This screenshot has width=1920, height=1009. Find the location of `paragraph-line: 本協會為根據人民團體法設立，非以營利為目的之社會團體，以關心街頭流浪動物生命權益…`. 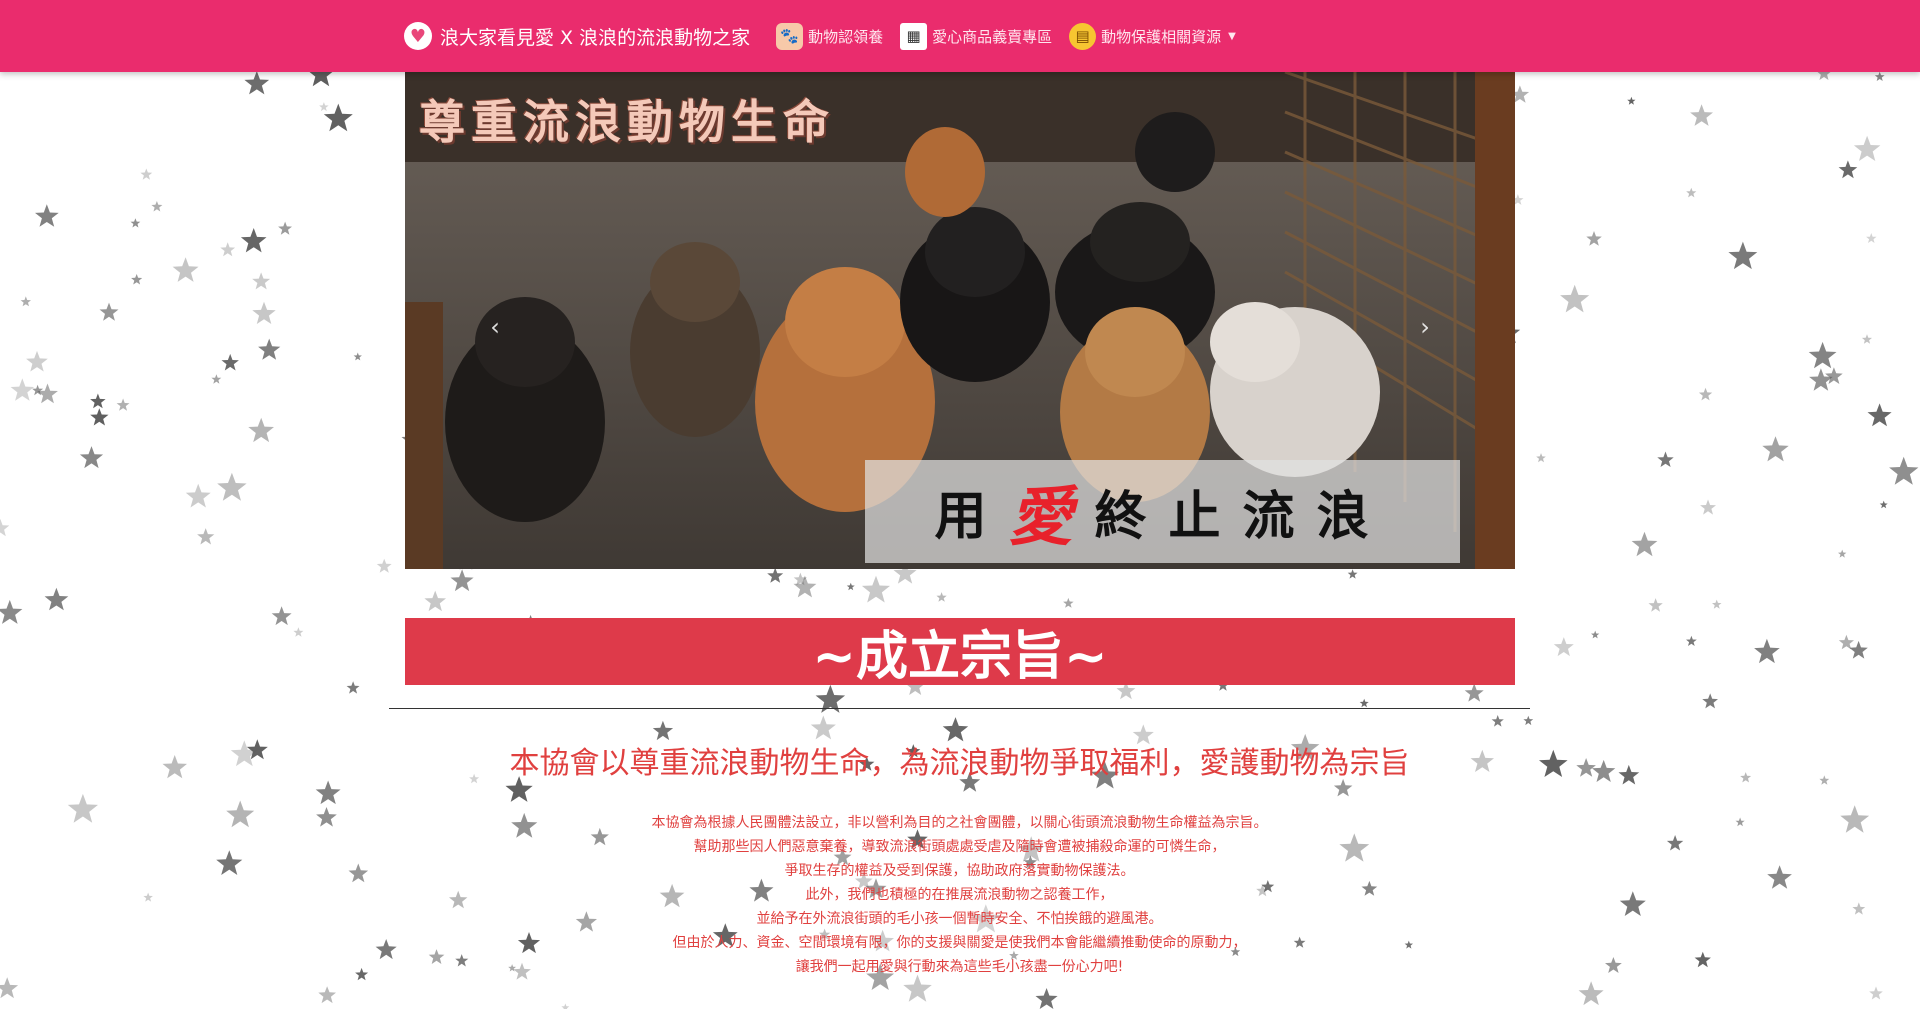

paragraph-line: 本協會為根據人民團體法設立，非以營利為目的之社會團體，以關心街頭流浪動物生命權益… is located at coordinates (959, 823).